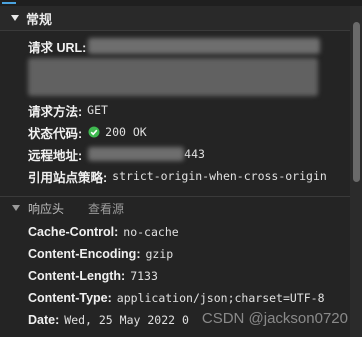 The width and height of the screenshot is (362, 337). Describe the element at coordinates (9, 3) in the screenshot. I see `active-tab-indicator` at that location.